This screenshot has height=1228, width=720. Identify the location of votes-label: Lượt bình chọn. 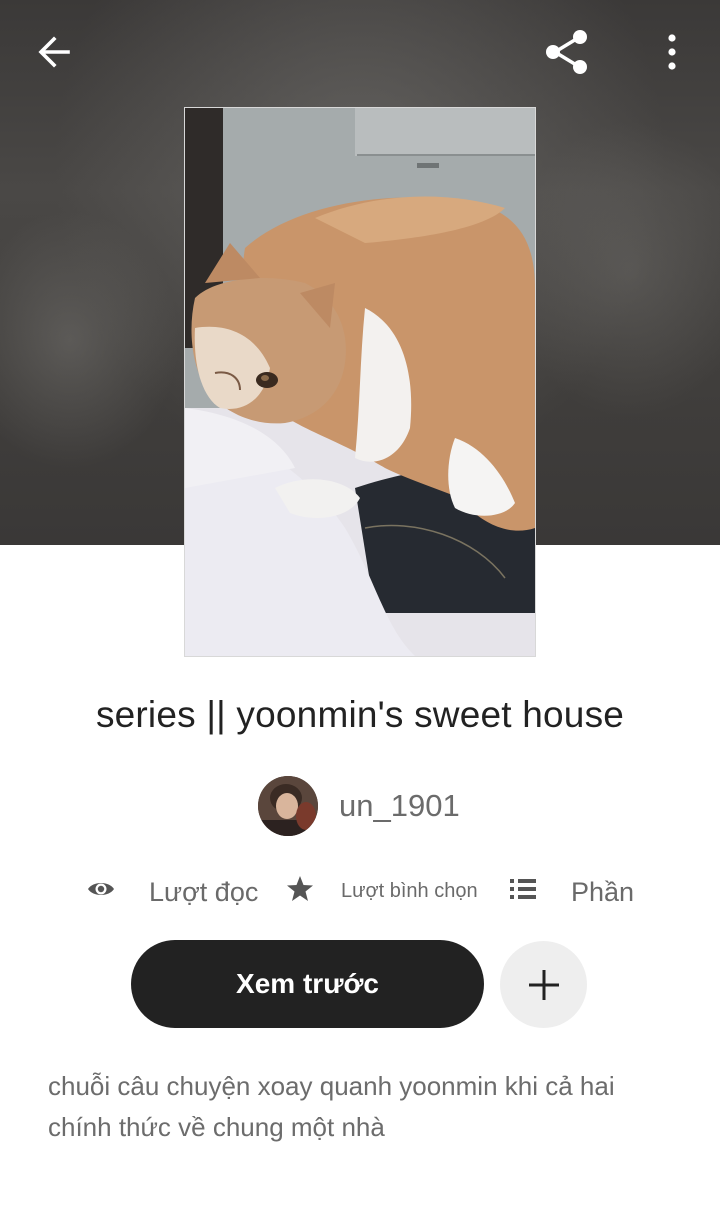
(409, 891).